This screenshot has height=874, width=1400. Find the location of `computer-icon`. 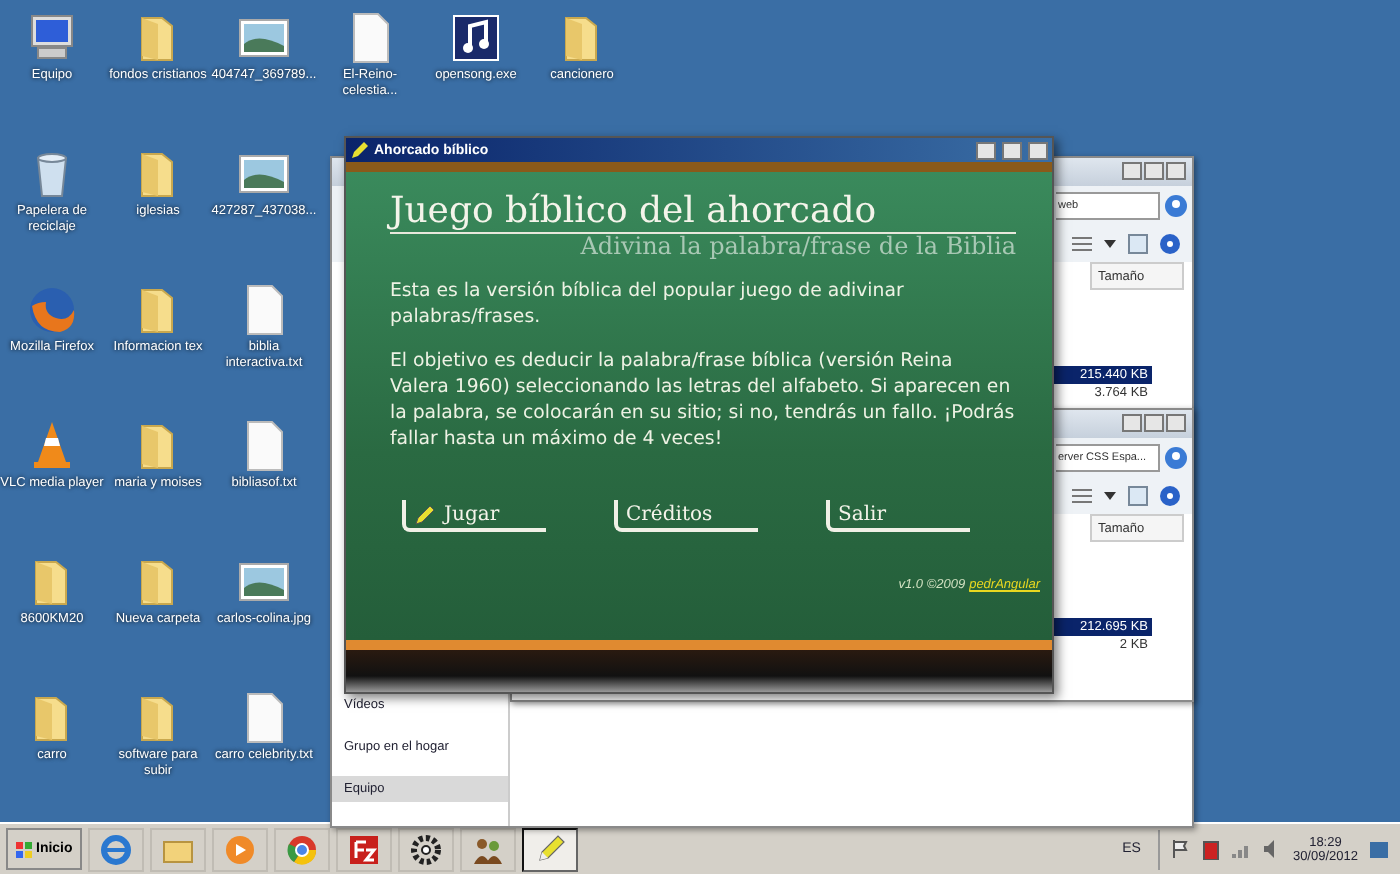

computer-icon is located at coordinates (52, 38).